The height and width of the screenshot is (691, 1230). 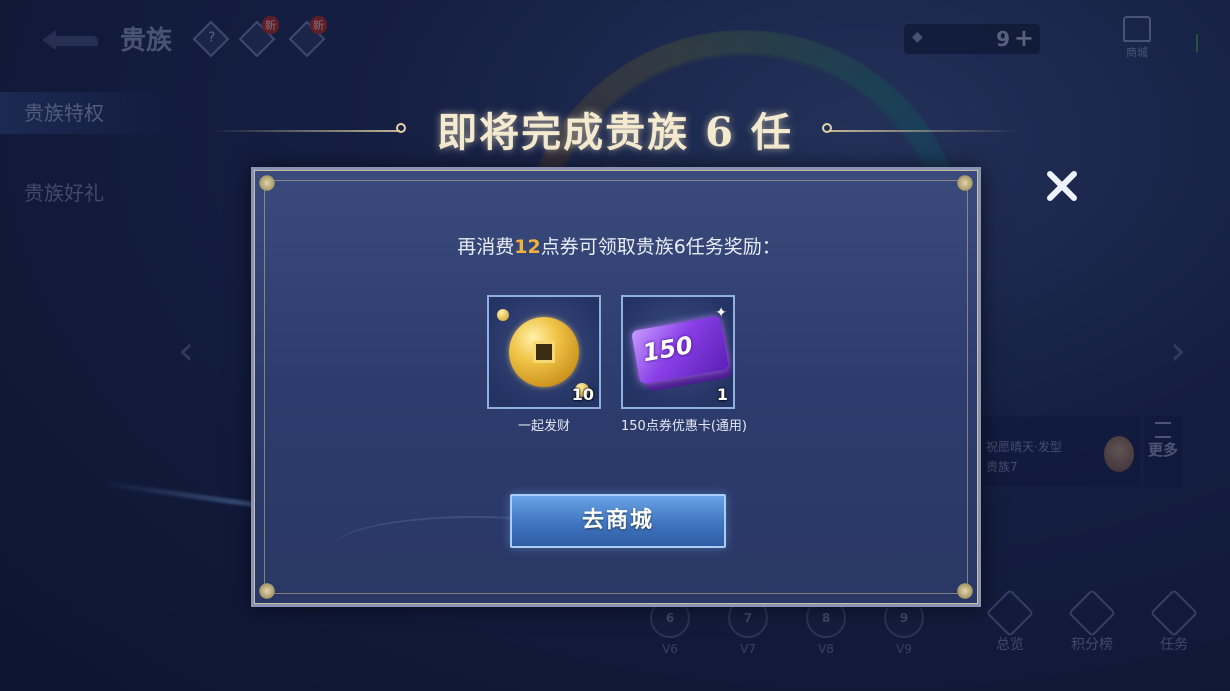 I want to click on sparkle-icon: ✦, so click(x=721, y=313).